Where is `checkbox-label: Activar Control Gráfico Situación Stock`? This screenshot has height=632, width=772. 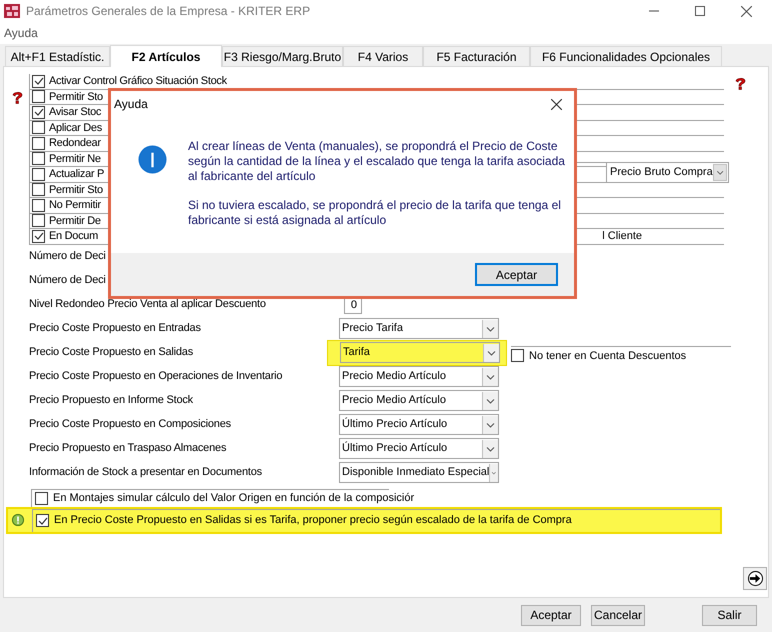
checkbox-label: Activar Control Gráfico Situación Stock is located at coordinates (138, 81).